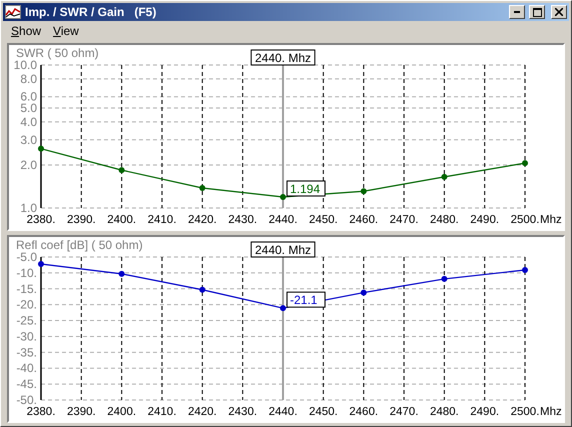  What do you see at coordinates (26, 336) in the screenshot?
I see `y-tick-label: -30.` at bounding box center [26, 336].